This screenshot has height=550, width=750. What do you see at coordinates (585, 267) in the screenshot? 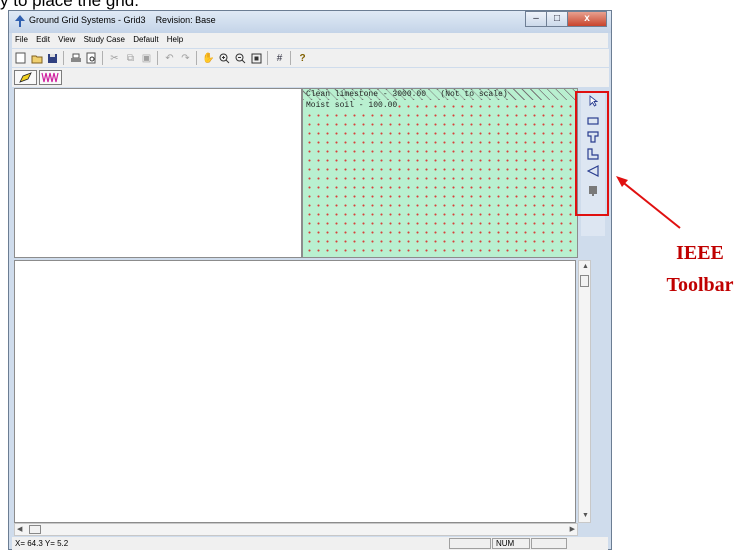
I see `scroll-up-icon: ▲` at bounding box center [585, 267].